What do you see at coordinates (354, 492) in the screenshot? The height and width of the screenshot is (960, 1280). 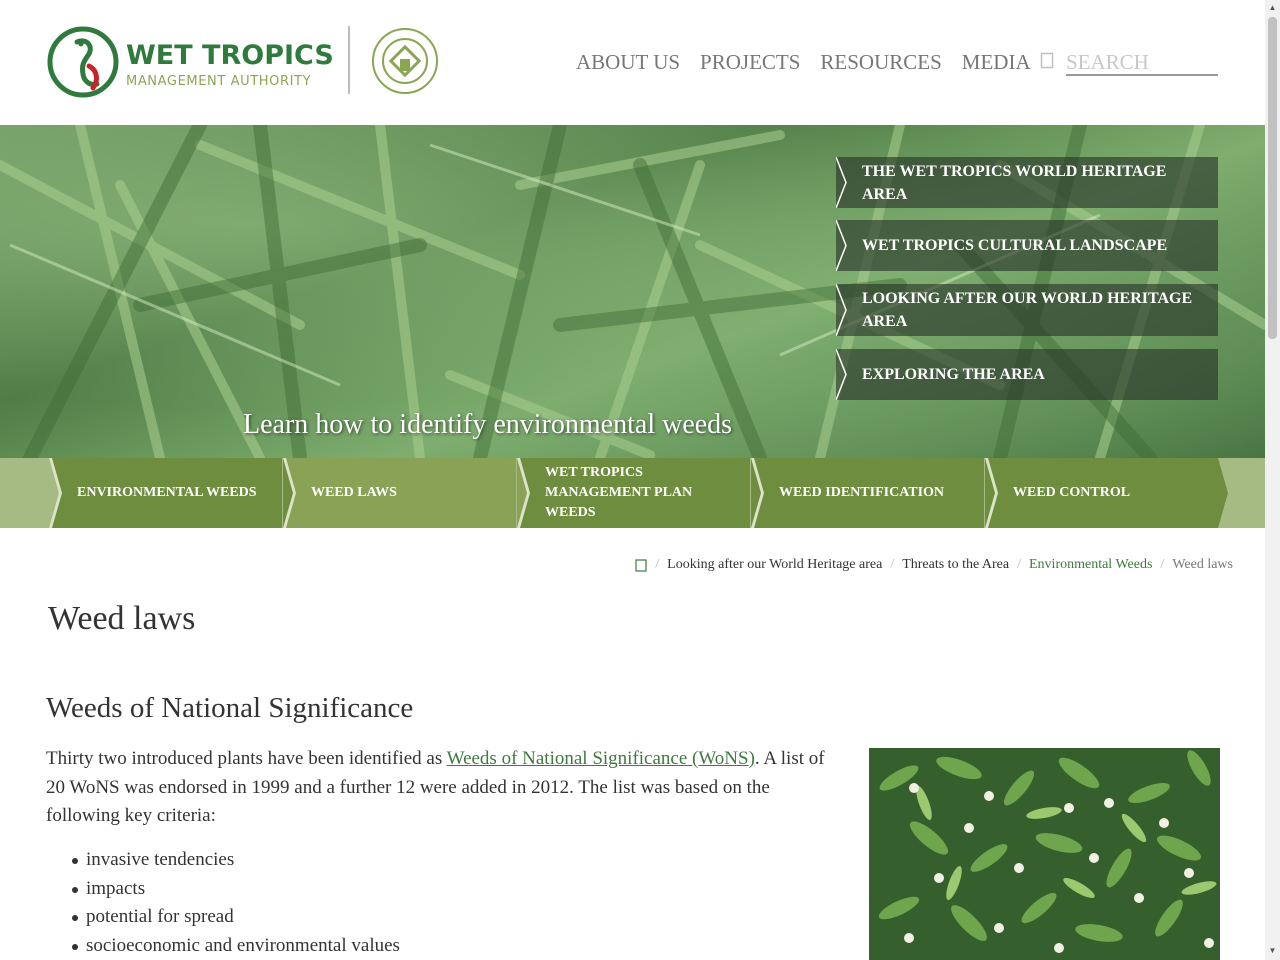 I see `subnav-label: WEED LAWS` at bounding box center [354, 492].